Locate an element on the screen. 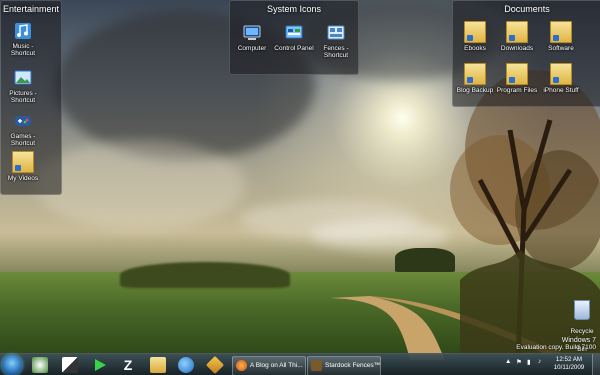 Image resolution: width=600 pixels, height=375 pixels. desktop-icon-label: Program Files is located at coordinates (517, 90).